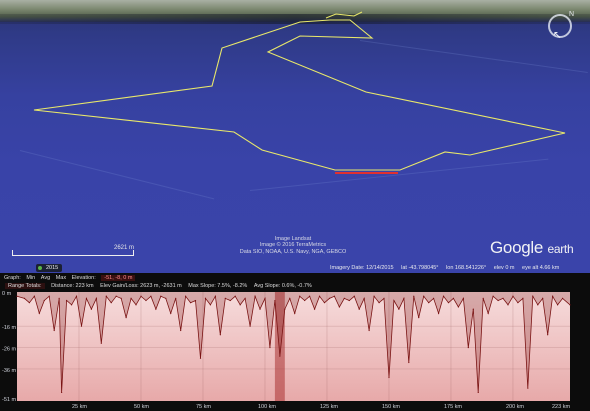  Describe the element at coordinates (293, 251) in the screenshot. I see `credit-line: Data SIO, NOAA, U.S. Navy, NGA, GEBCO` at that location.